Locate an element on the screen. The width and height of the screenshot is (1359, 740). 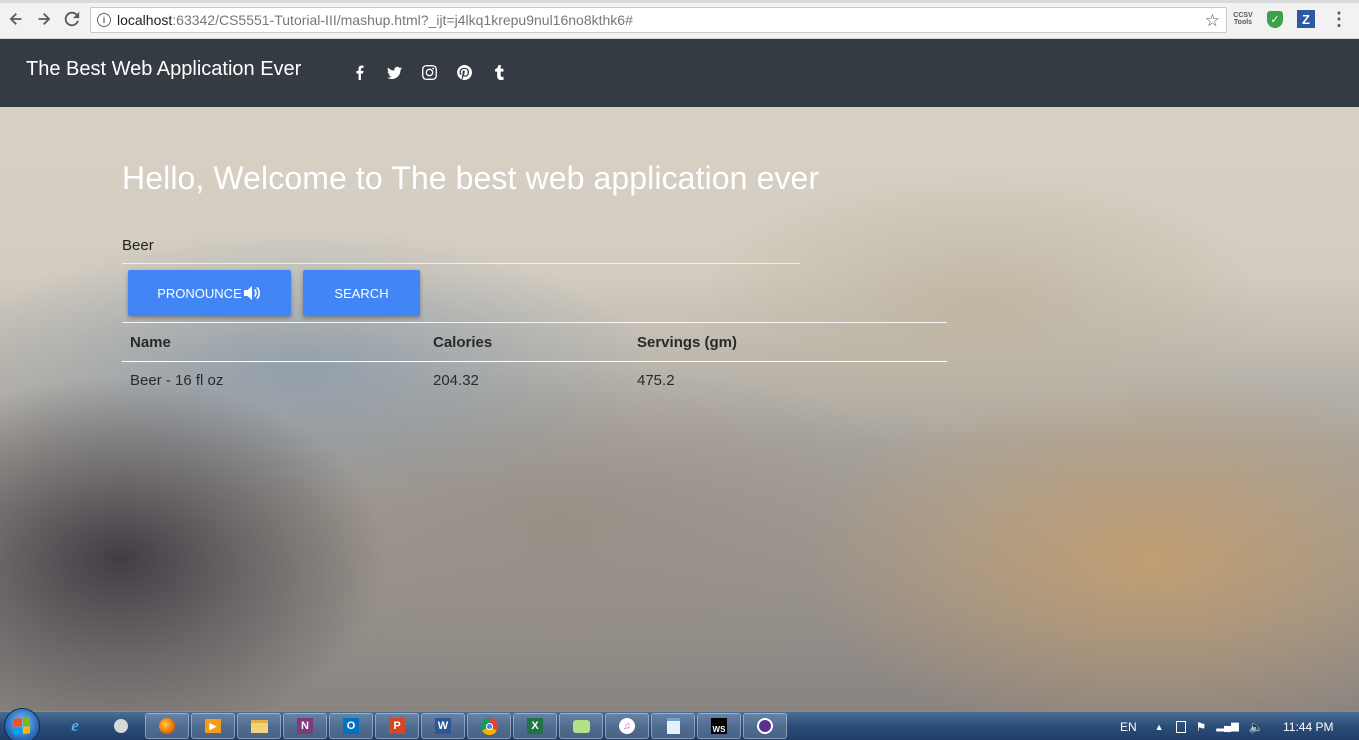
language-indicator: EN is located at coordinates (1128, 727).